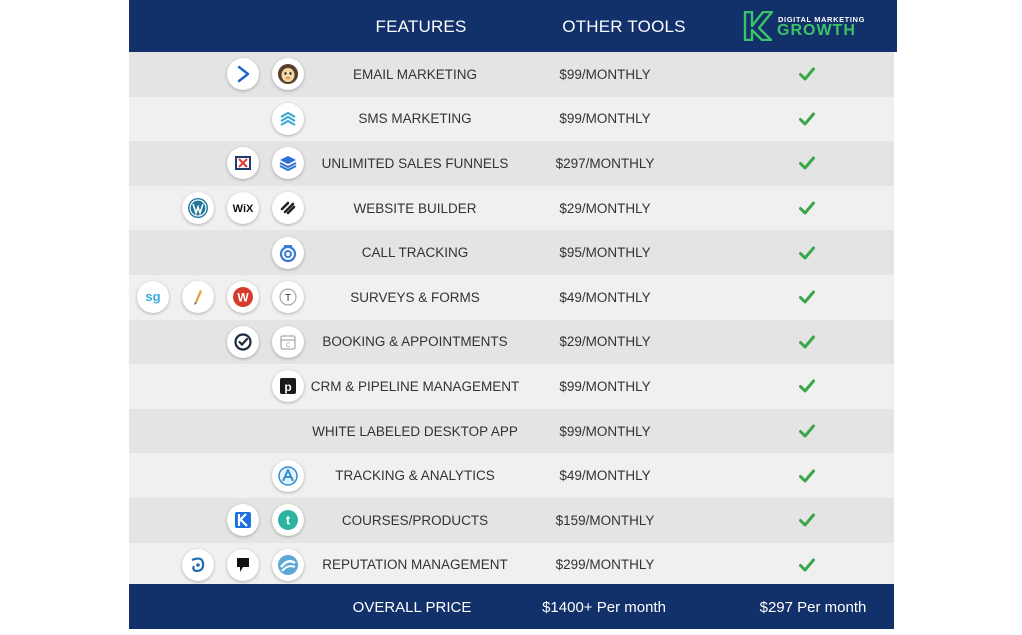 This screenshot has height=635, width=1022. Describe the element at coordinates (511, 342) in the screenshot. I see `table-row: C BOOKING & APPOINTMENTS $29/MONTHLY` at that location.